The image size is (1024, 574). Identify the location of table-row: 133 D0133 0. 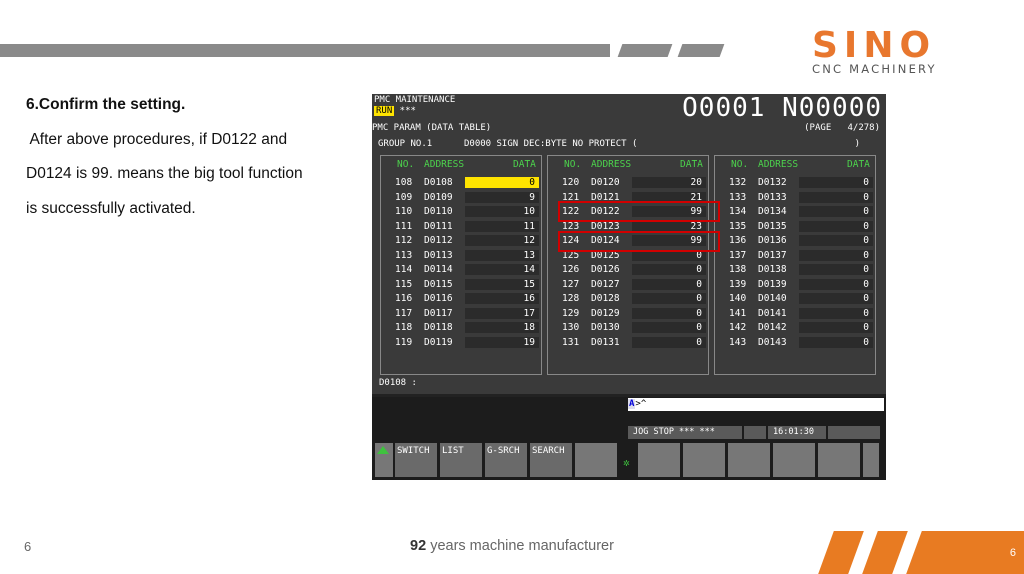
(795, 198).